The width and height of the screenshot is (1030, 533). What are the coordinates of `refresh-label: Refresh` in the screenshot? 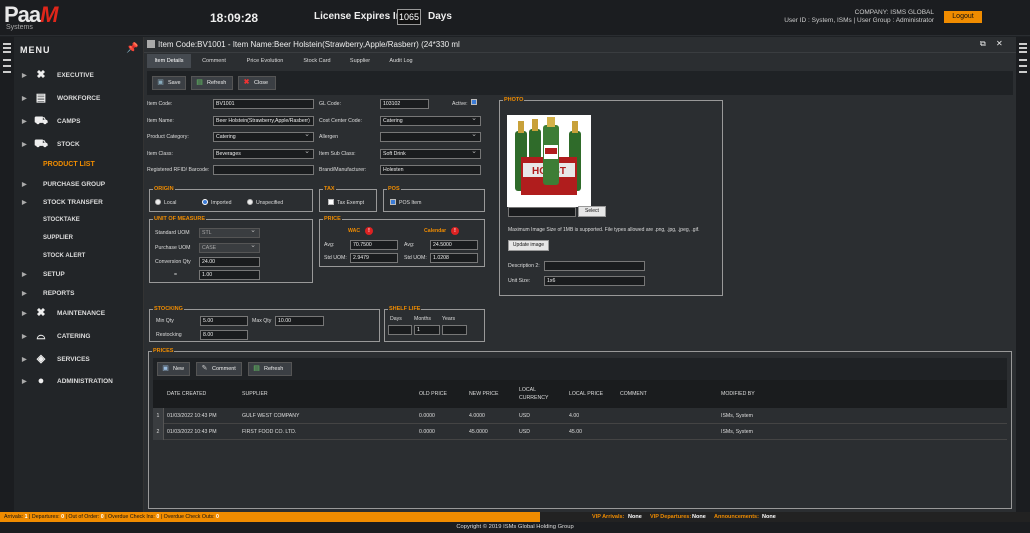 It's located at (217, 83).